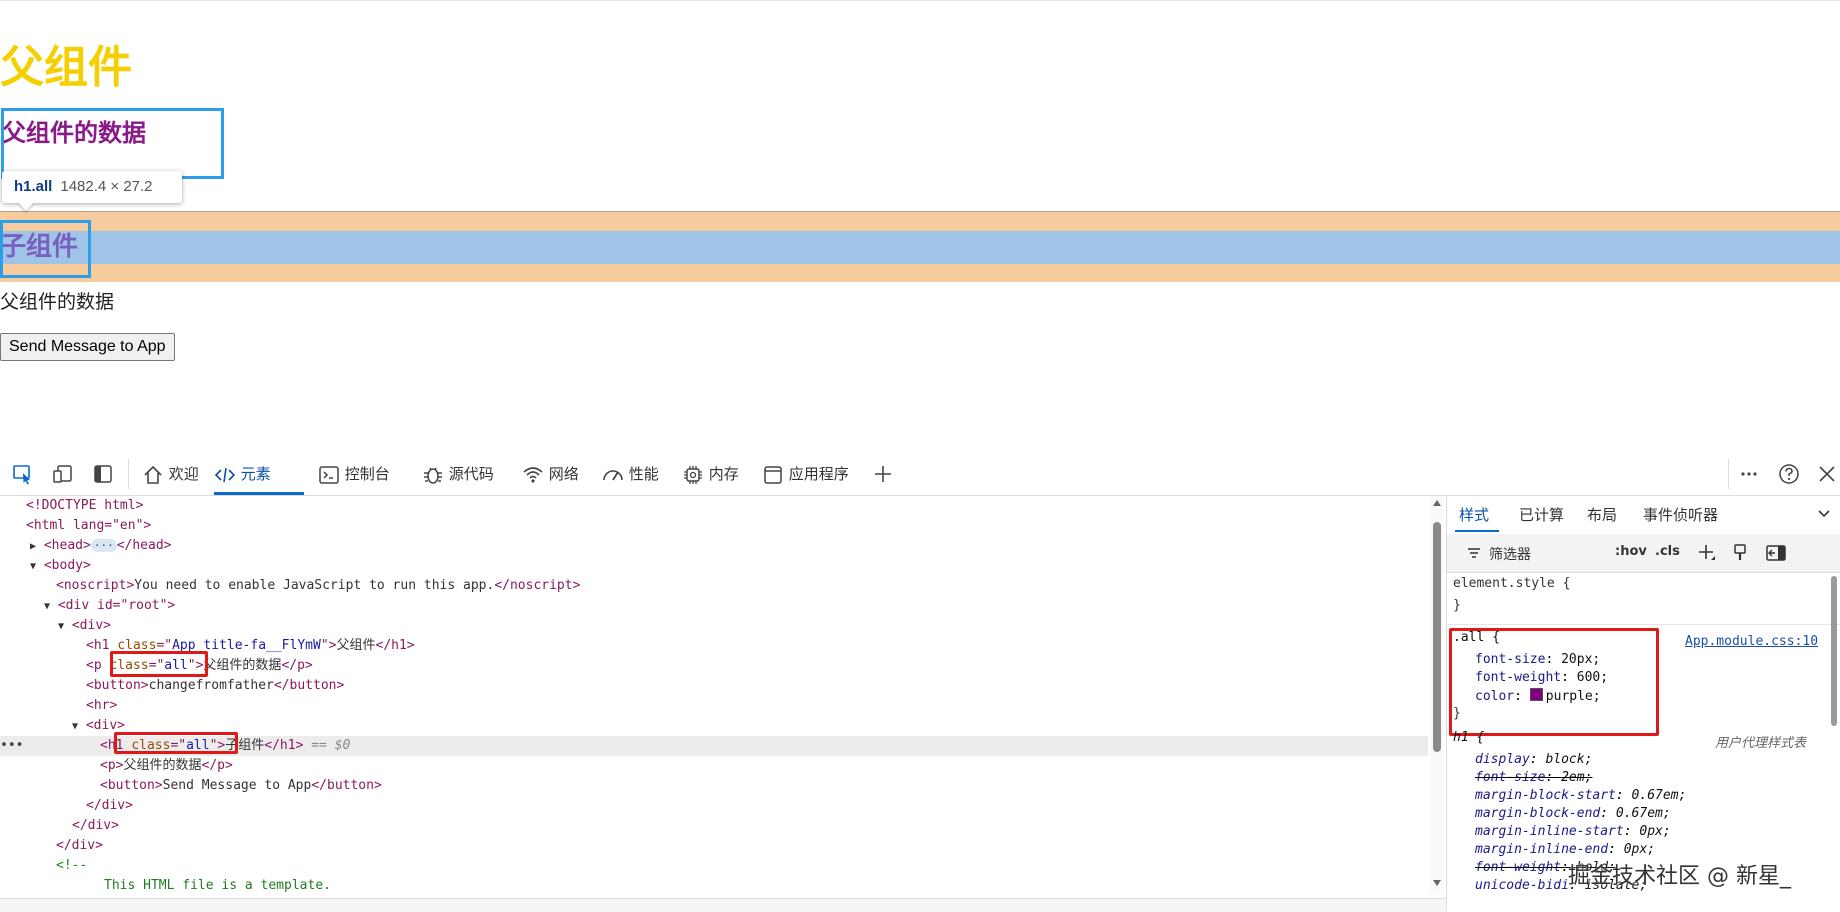 This screenshot has width=1840, height=912. What do you see at coordinates (23, 476) in the screenshot?
I see `inspect-element-icon` at bounding box center [23, 476].